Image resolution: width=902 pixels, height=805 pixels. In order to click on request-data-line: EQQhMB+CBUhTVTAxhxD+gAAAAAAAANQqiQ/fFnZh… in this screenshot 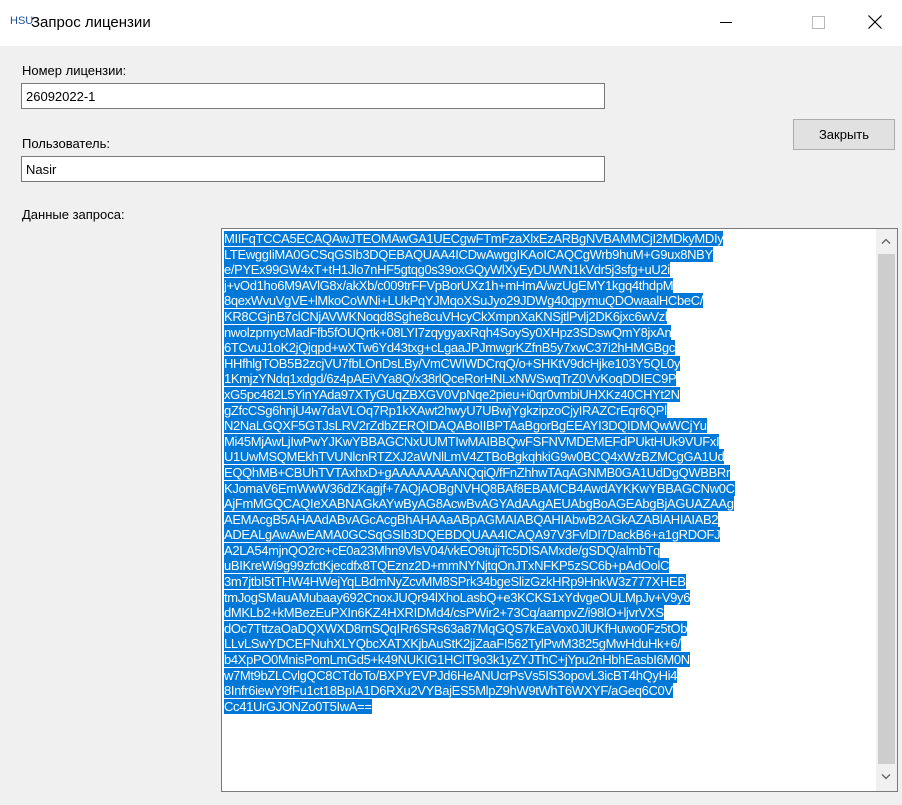, I will do `click(549, 472)`.